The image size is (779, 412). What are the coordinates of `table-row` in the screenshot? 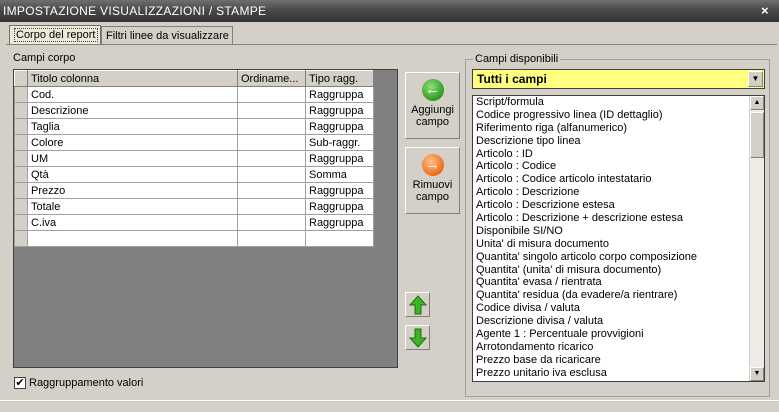 It's located at (194, 238).